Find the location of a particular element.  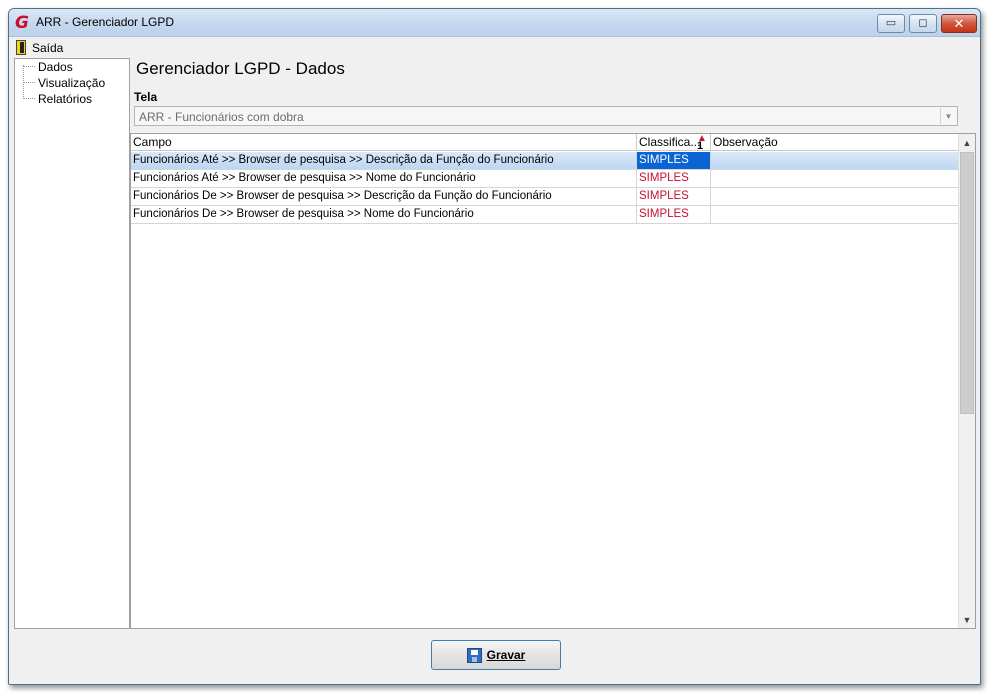

minimize-button: ▭ is located at coordinates (891, 23).